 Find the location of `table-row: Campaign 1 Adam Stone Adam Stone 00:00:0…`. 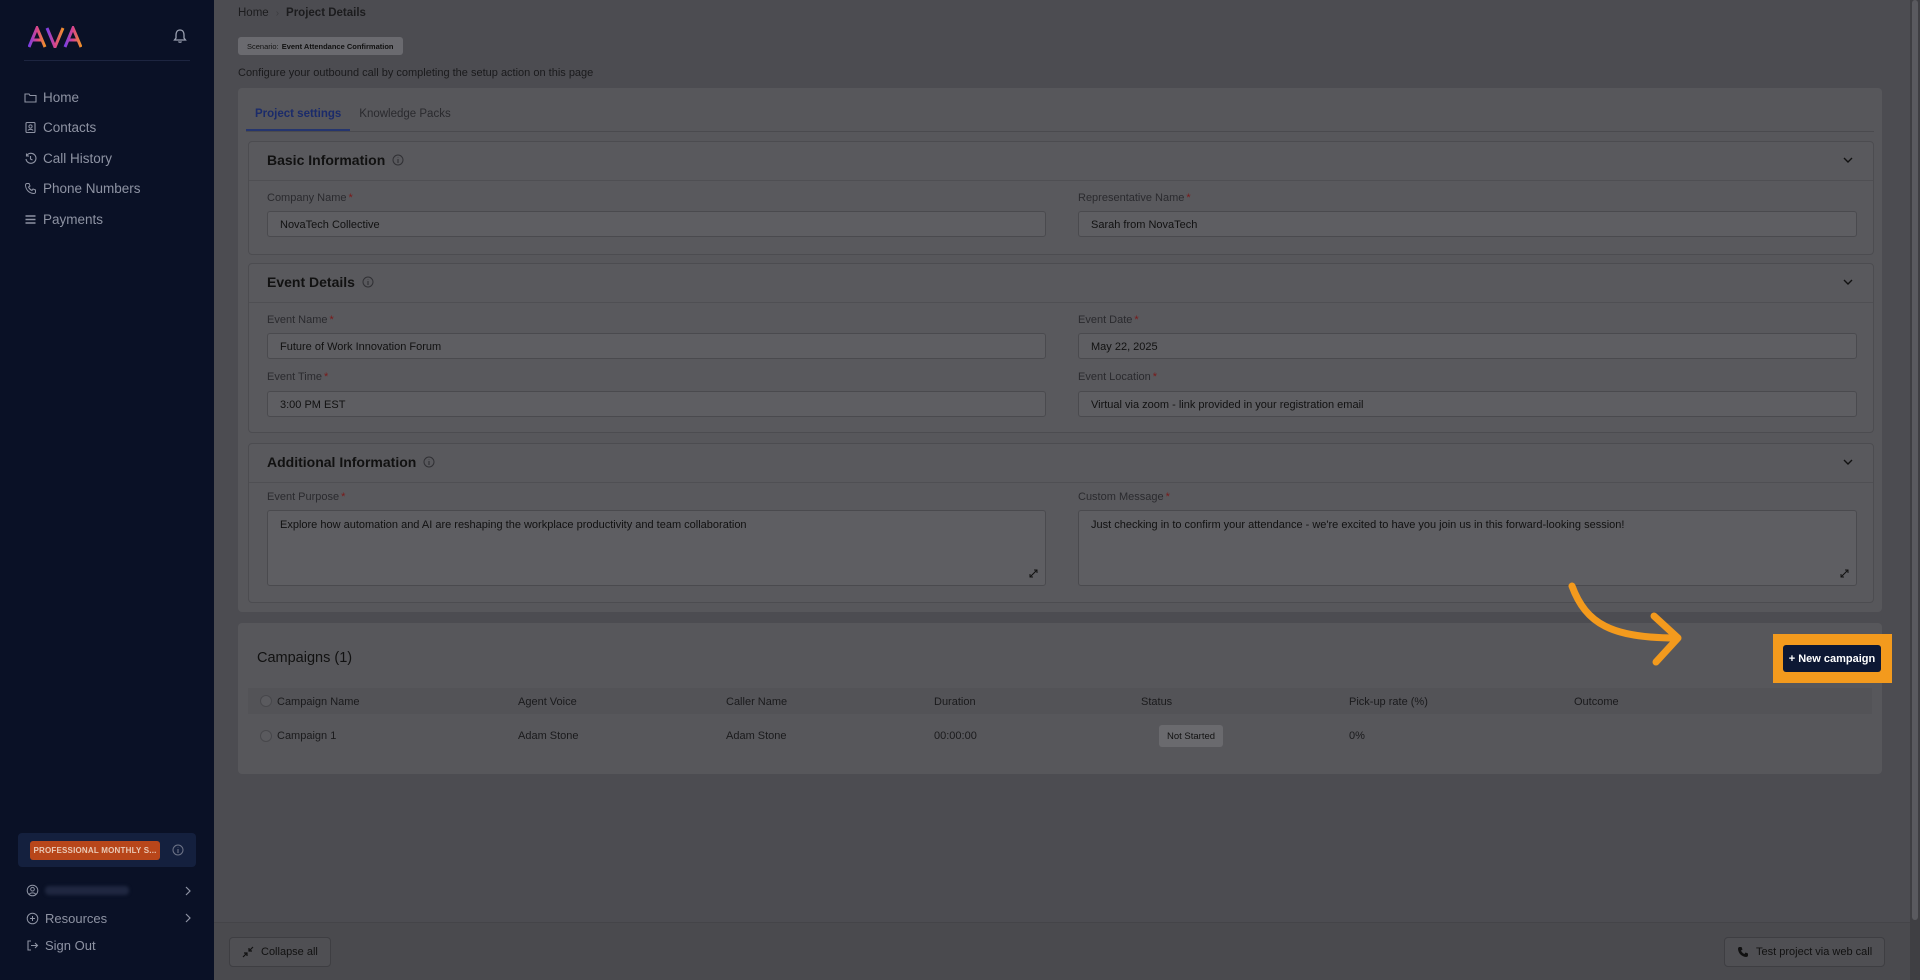

table-row: Campaign 1 Adam Stone Adam Stone 00:00:0… is located at coordinates (1060, 736).